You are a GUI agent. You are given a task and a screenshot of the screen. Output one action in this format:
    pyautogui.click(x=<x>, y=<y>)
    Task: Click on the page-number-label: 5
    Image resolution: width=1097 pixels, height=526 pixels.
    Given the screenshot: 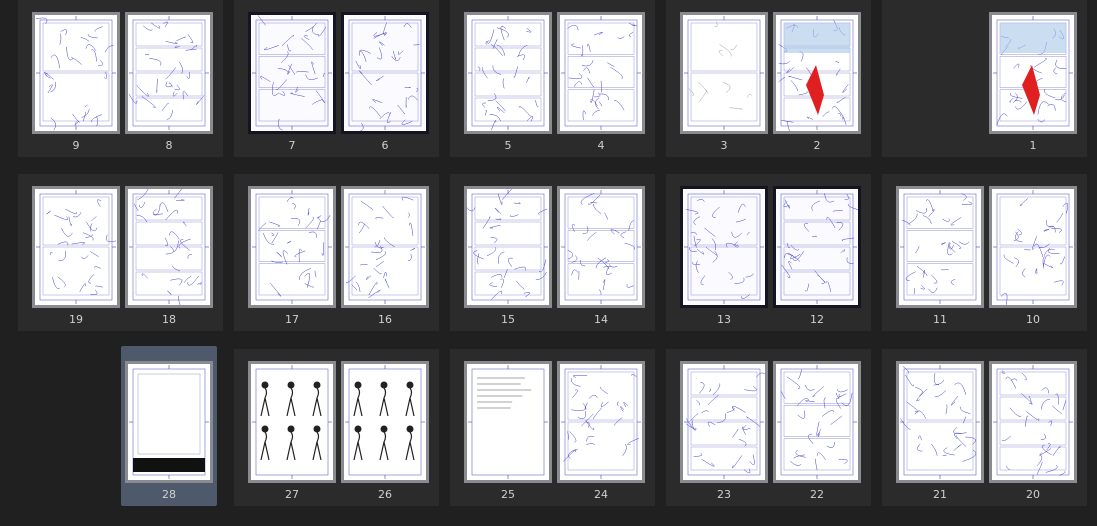 What is the action you would take?
    pyautogui.click(x=508, y=145)
    